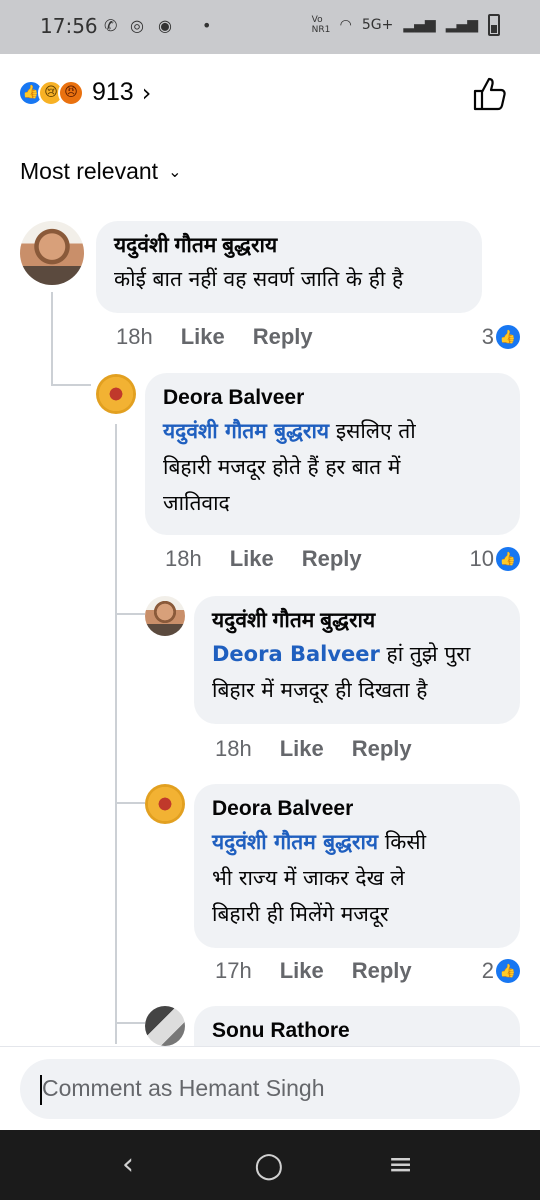  What do you see at coordinates (71, 92) in the screenshot?
I see `angry-icon: 😠` at bounding box center [71, 92].